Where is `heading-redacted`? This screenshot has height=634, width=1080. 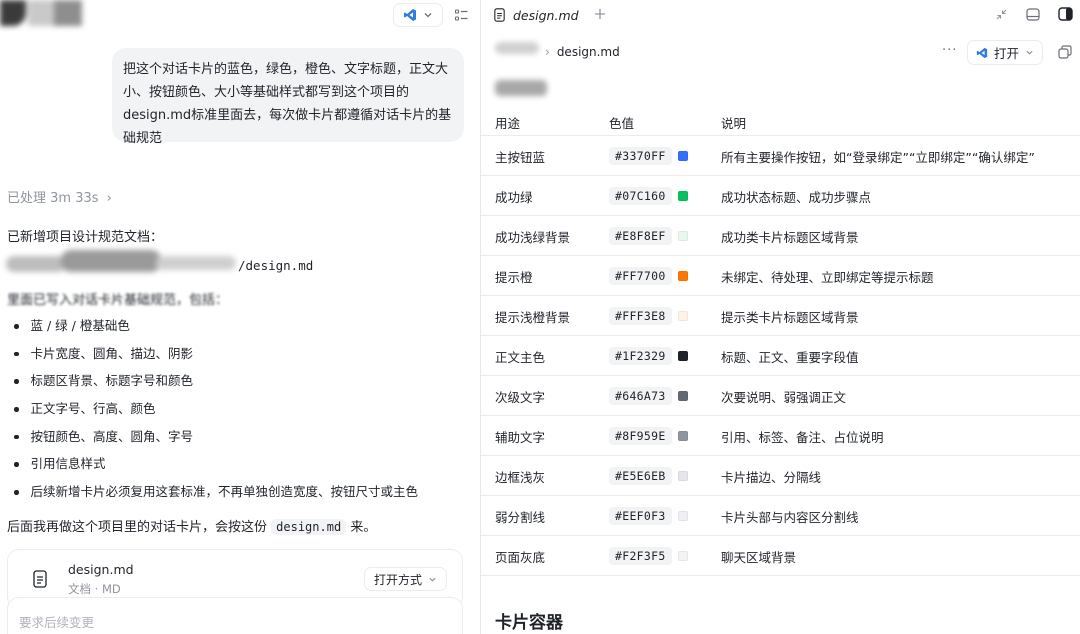 heading-redacted is located at coordinates (523, 87).